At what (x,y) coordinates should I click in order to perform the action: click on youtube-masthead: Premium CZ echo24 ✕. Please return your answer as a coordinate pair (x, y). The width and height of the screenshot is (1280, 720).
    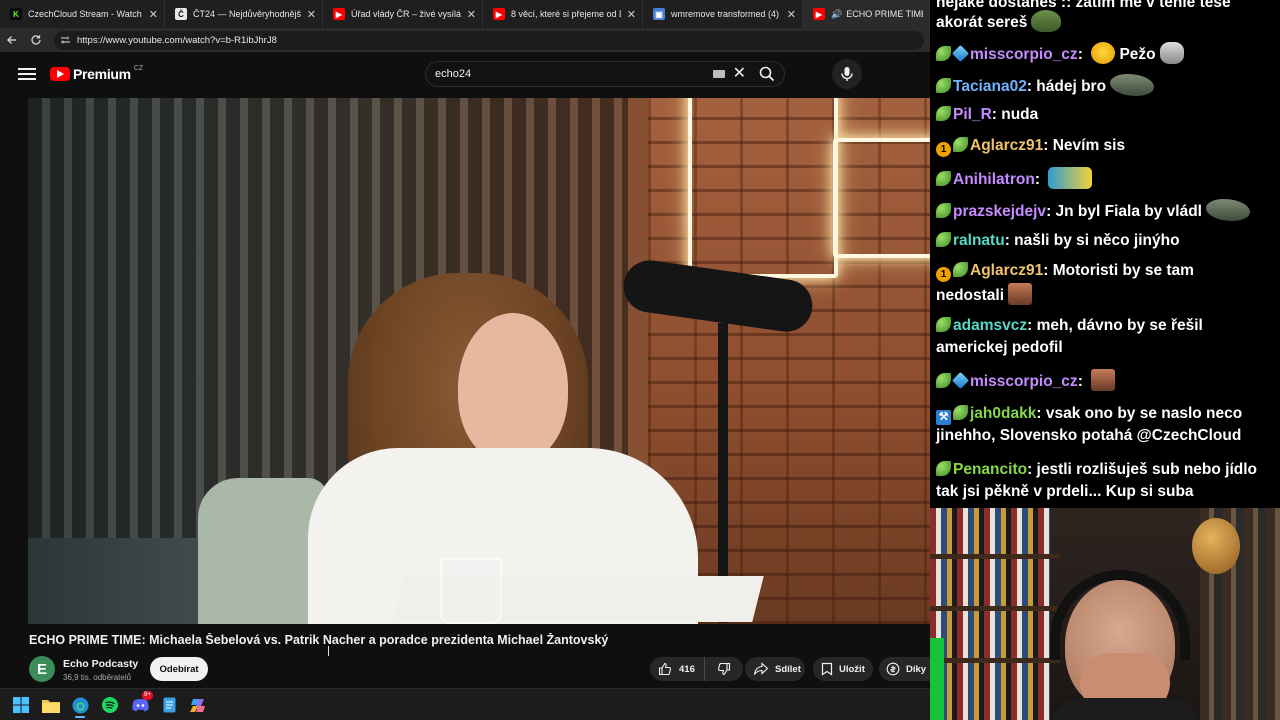
    Looking at the image, I should click on (465, 74).